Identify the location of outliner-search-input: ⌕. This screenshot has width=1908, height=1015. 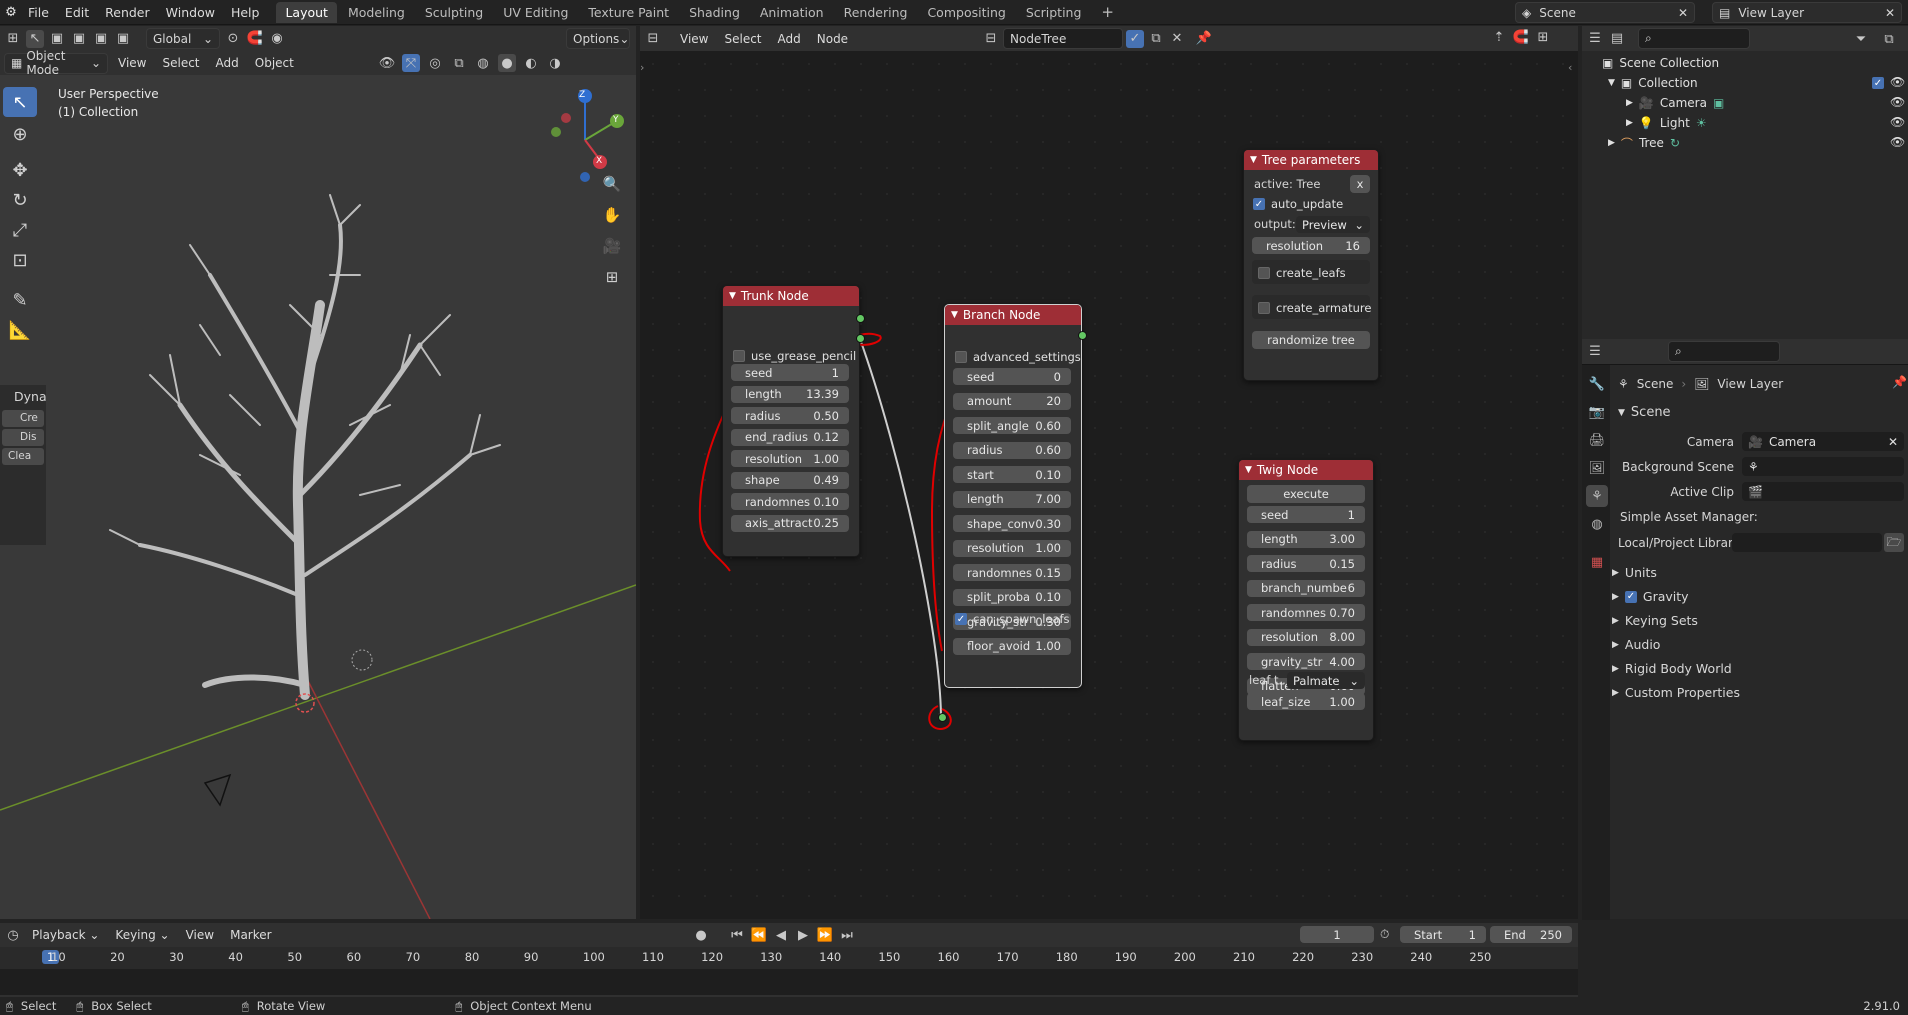
(1694, 38).